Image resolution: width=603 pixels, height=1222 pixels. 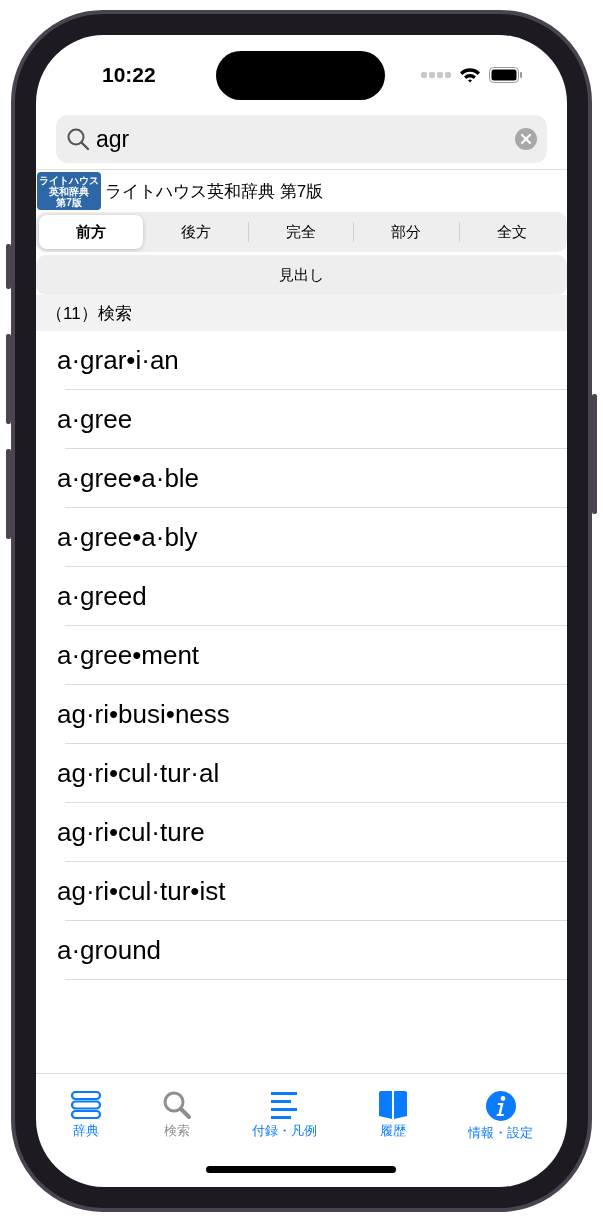 I want to click on headword-button: 見出し, so click(x=301, y=275).